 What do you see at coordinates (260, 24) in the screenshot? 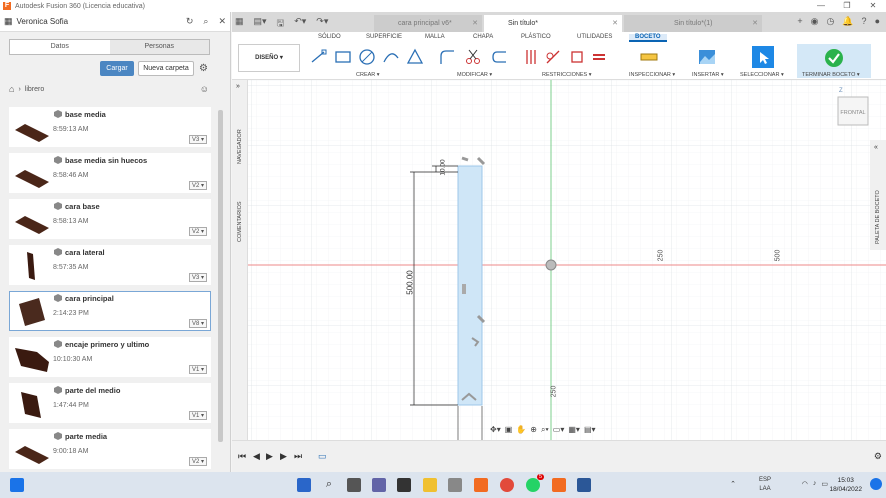
I see `file-menu-icon: ▤▾` at bounding box center [260, 24].